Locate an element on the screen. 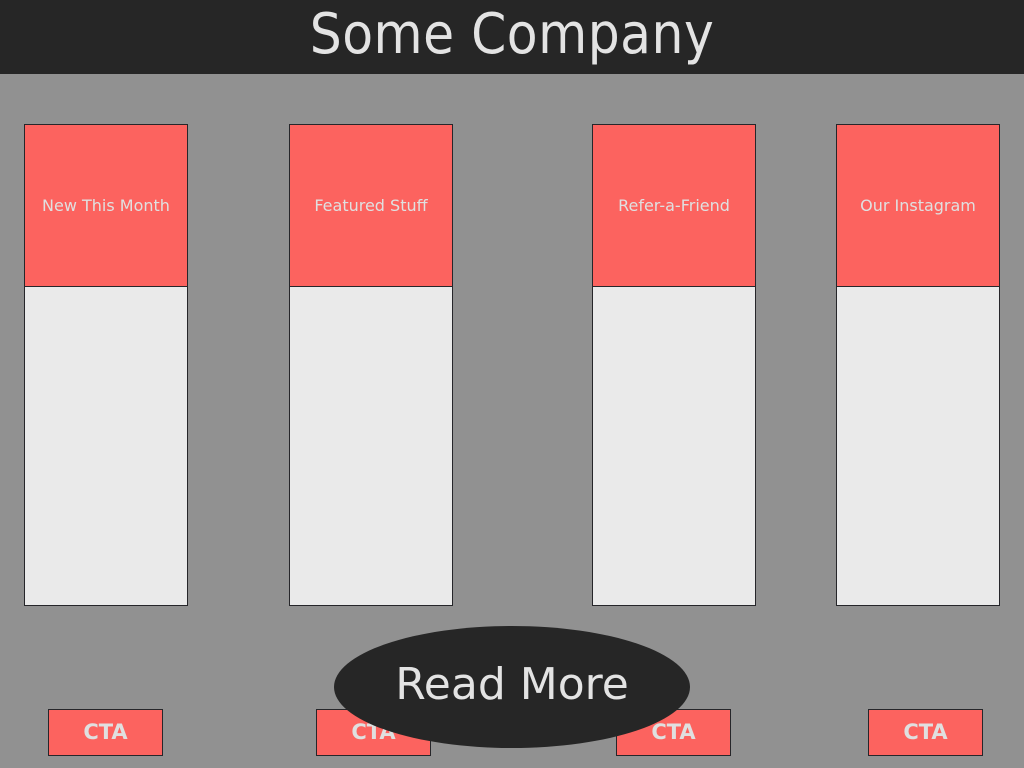 This screenshot has height=768, width=1024. card-new-this-month: New This Month CTA is located at coordinates (106, 440).